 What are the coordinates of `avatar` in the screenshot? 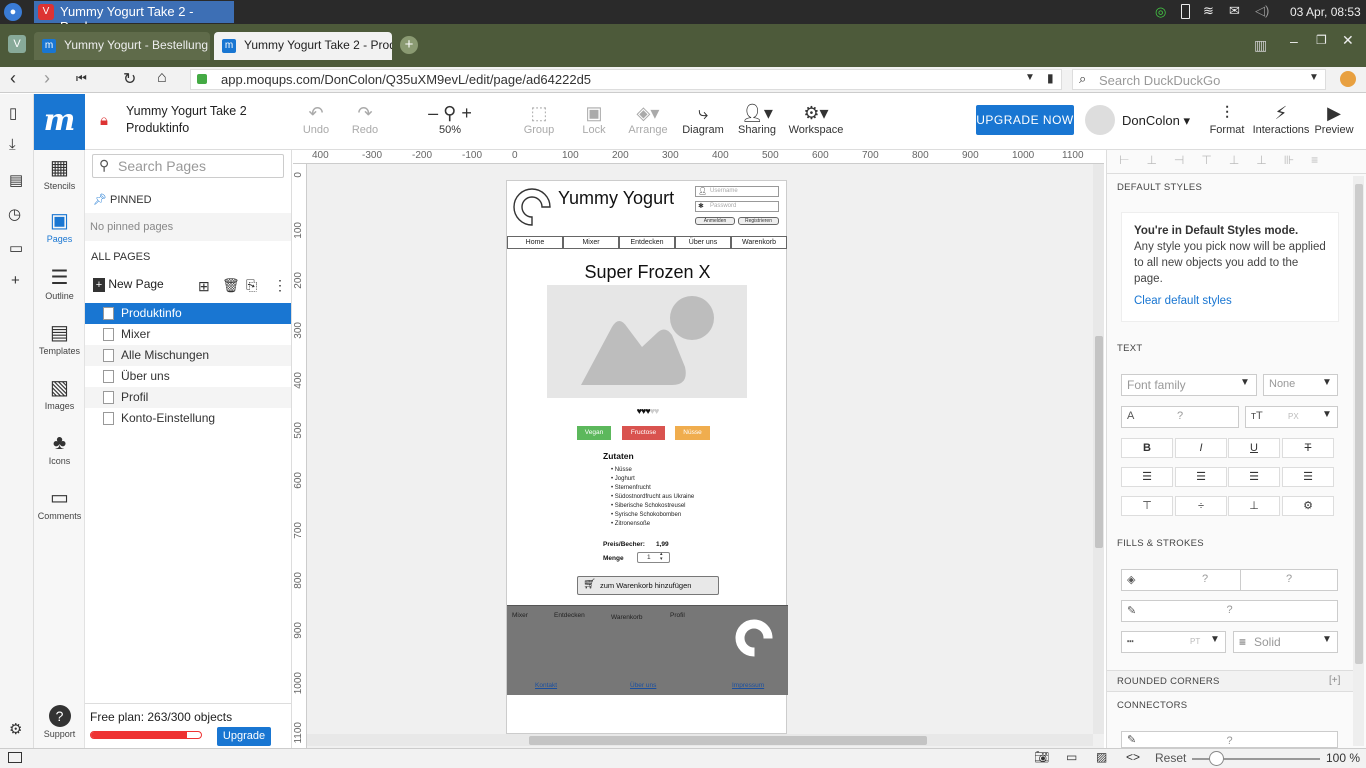 It's located at (1100, 120).